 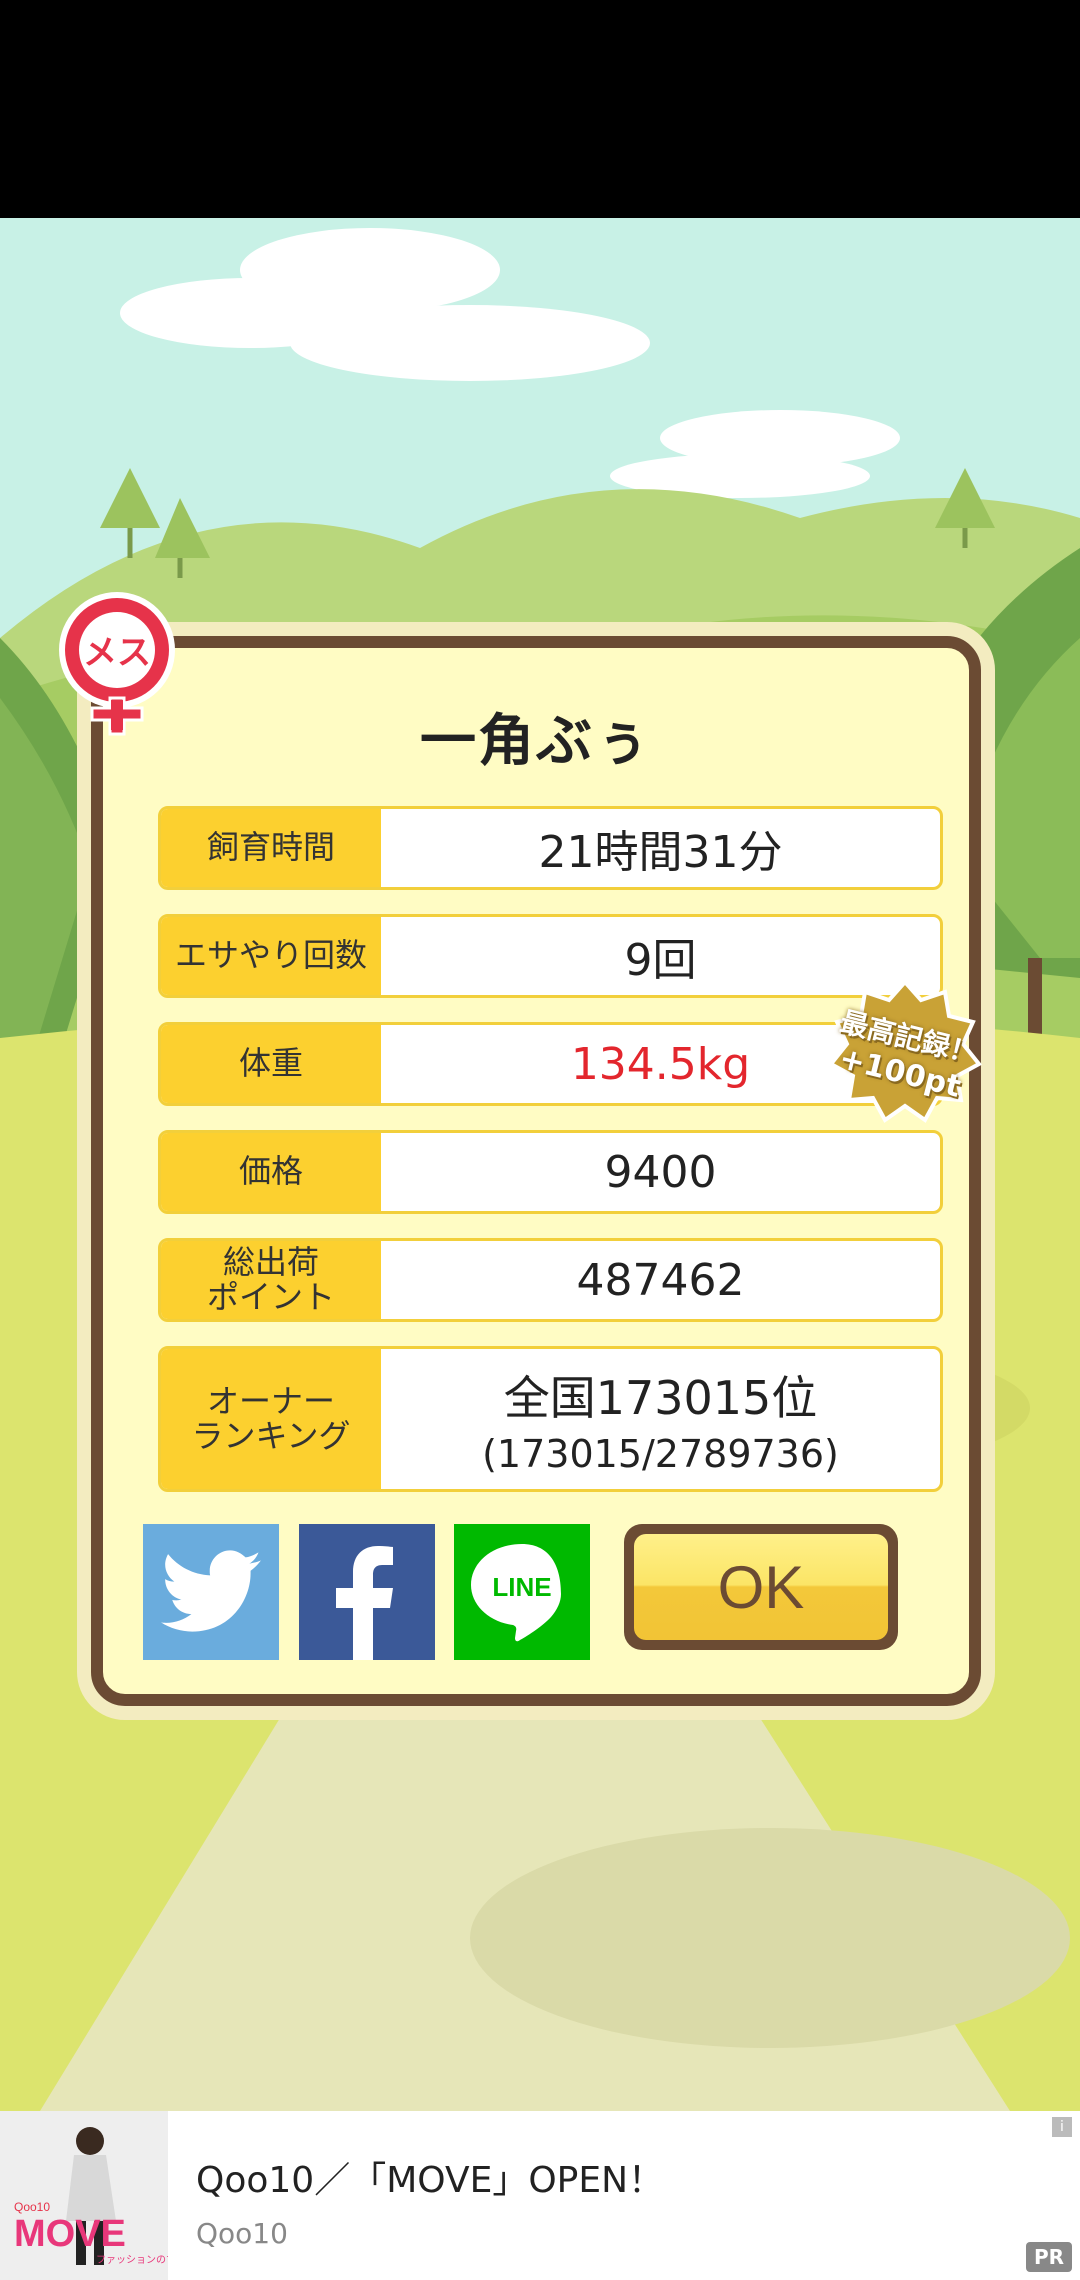 I want to click on stat-row-raising-time: 飼育時間 21時間31分, so click(x=550, y=848).